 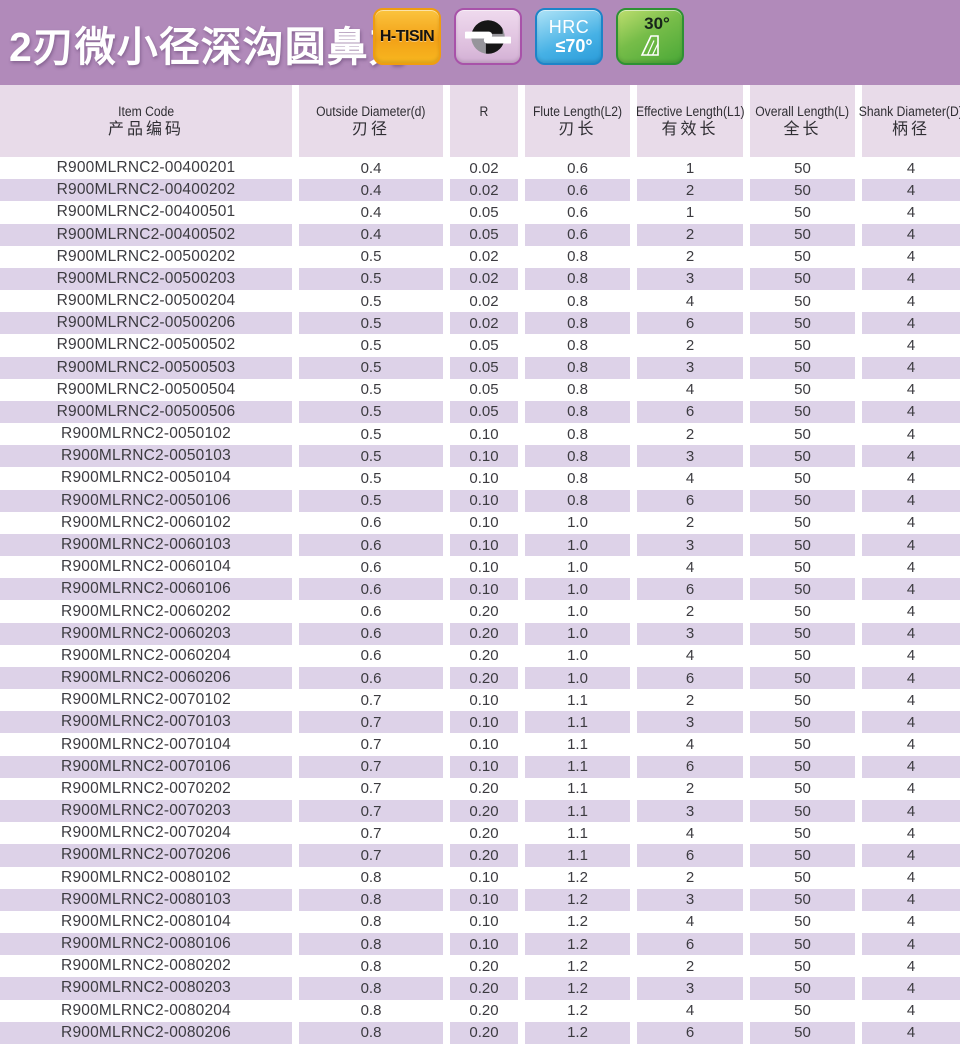 What do you see at coordinates (371, 234) in the screenshot?
I see `outside-diameter-cell: 0.4` at bounding box center [371, 234].